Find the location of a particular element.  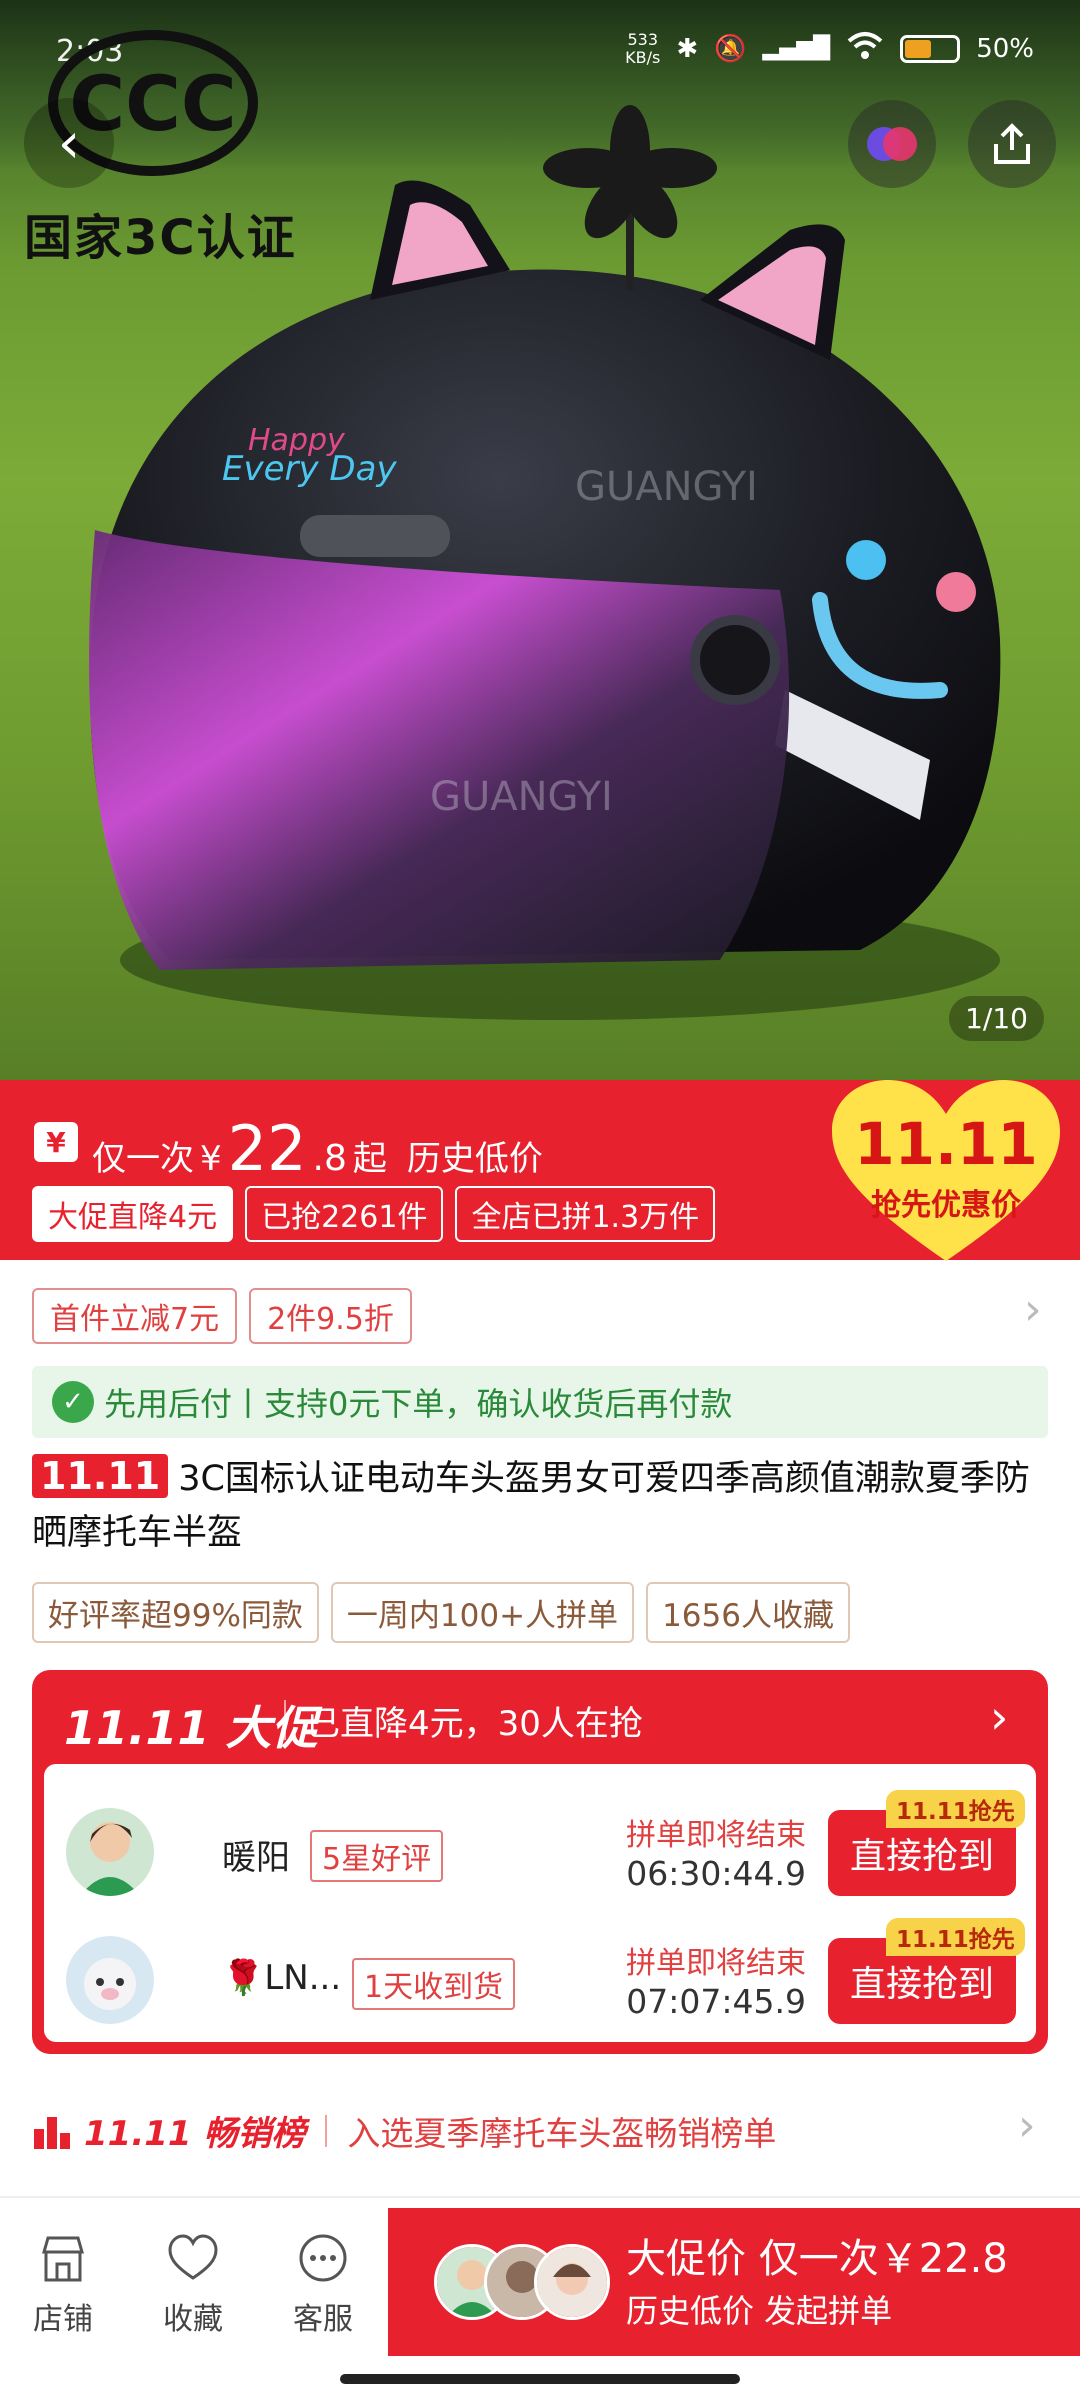

signal-icon: ▂▄▆█ is located at coordinates (796, 48).